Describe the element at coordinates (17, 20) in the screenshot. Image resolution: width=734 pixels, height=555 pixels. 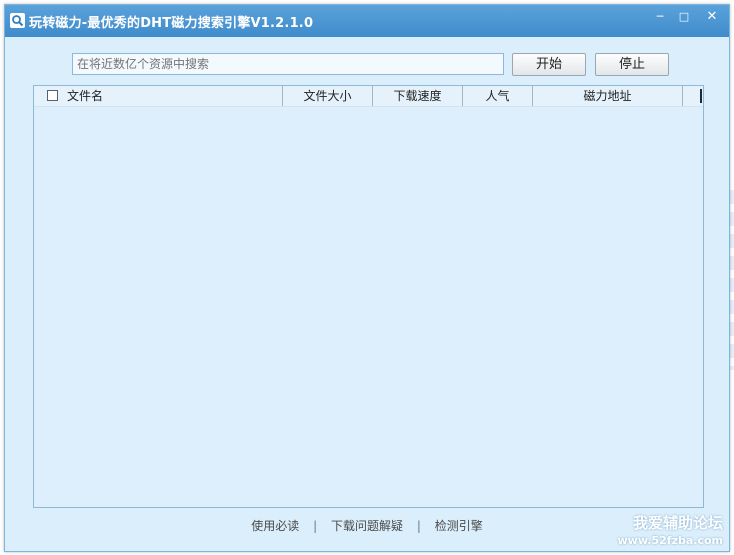
I see `magnifier-icon` at that location.